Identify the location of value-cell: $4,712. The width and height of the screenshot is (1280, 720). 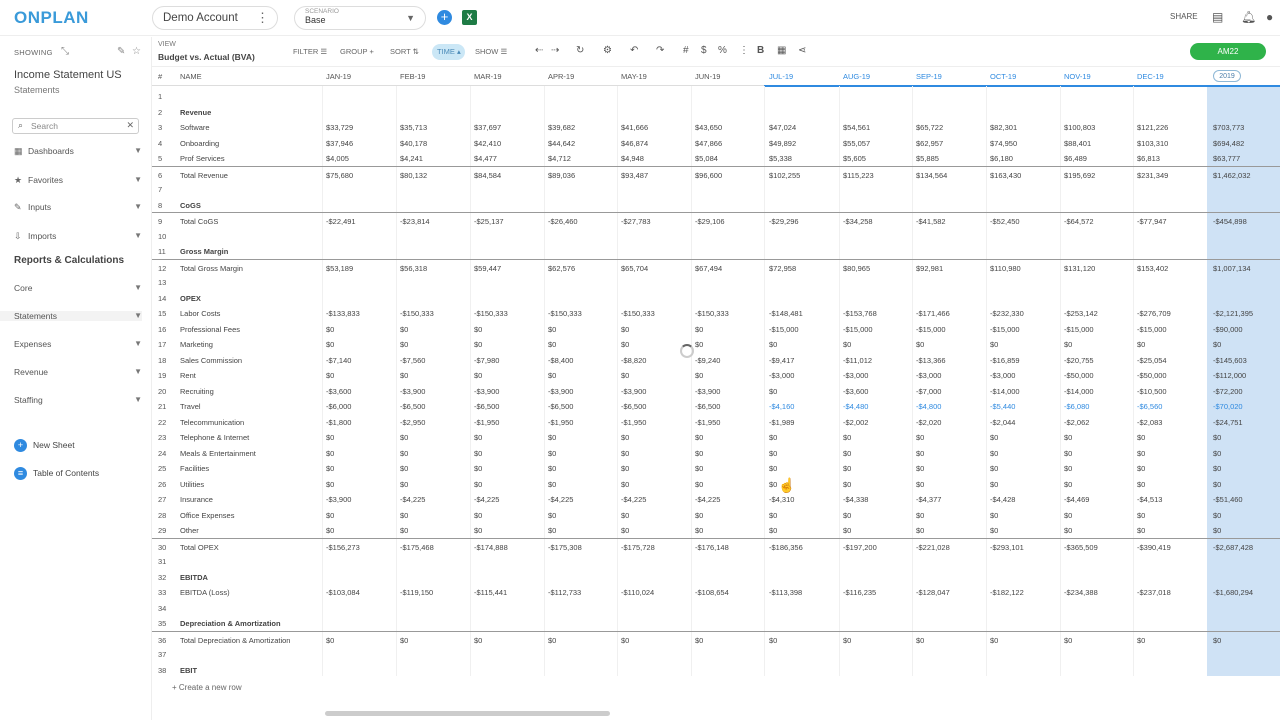
(559, 158).